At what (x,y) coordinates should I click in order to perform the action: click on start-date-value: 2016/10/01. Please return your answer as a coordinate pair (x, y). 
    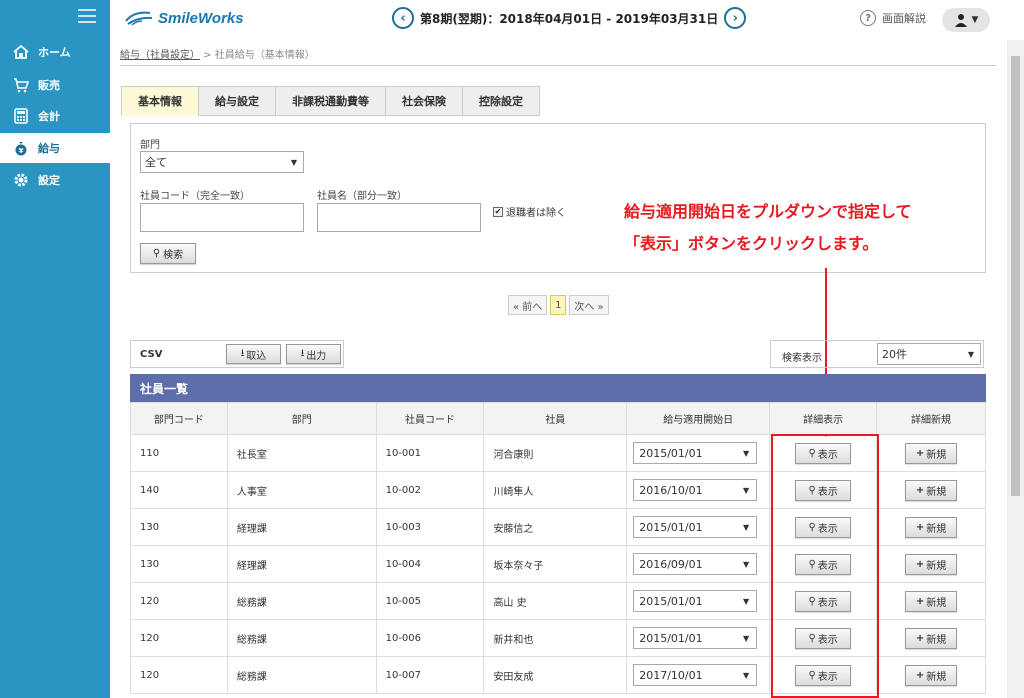
    Looking at the image, I should click on (671, 490).